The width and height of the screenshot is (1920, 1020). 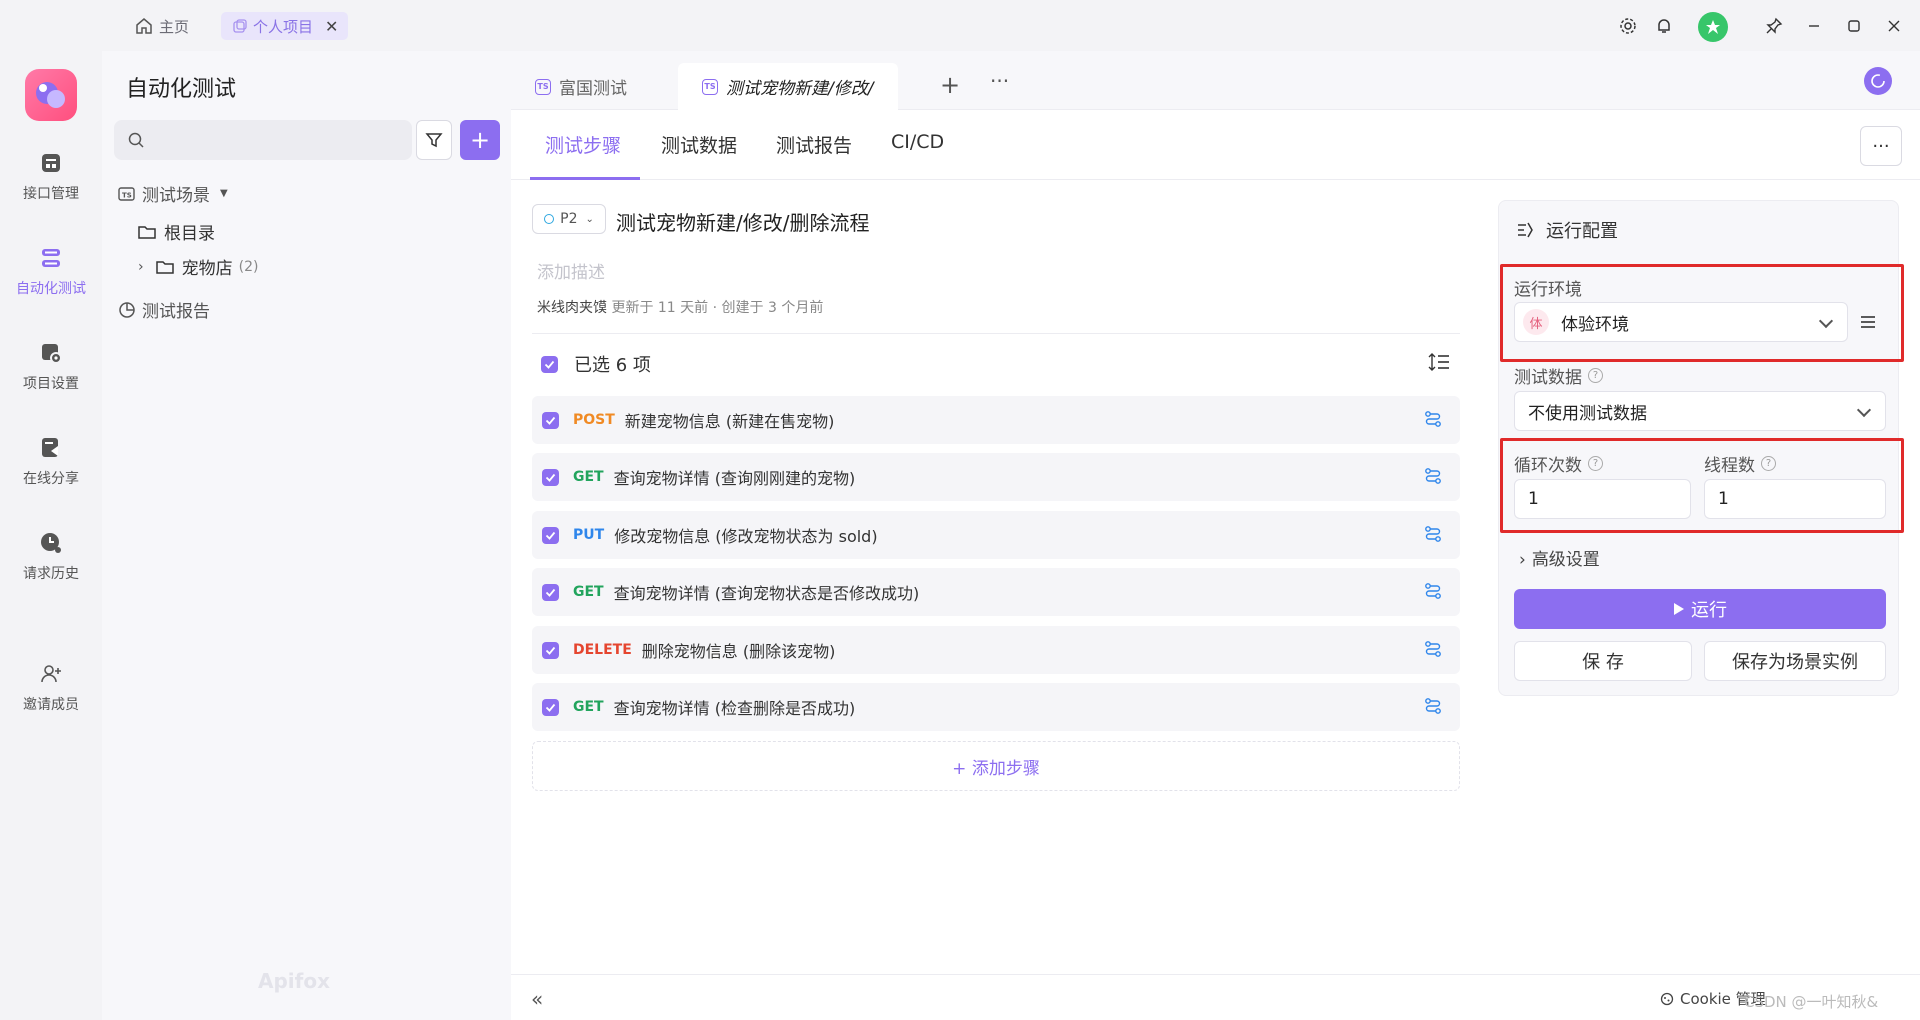 What do you see at coordinates (1795, 661) in the screenshot?
I see `save-as-scene-instance-button: 保存为场景实例` at bounding box center [1795, 661].